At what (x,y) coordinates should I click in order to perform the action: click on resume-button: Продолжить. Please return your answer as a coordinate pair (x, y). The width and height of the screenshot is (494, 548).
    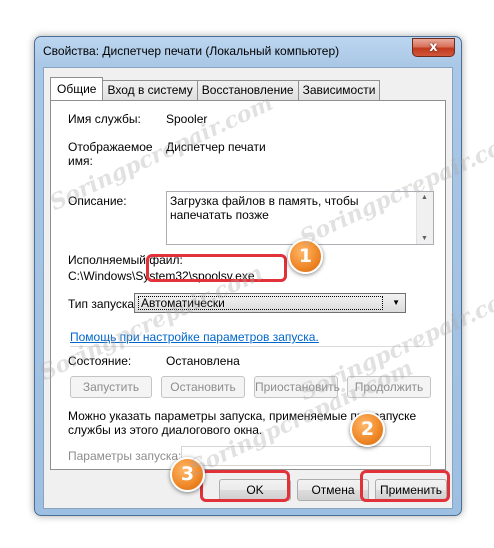
    Looking at the image, I should click on (389, 387).